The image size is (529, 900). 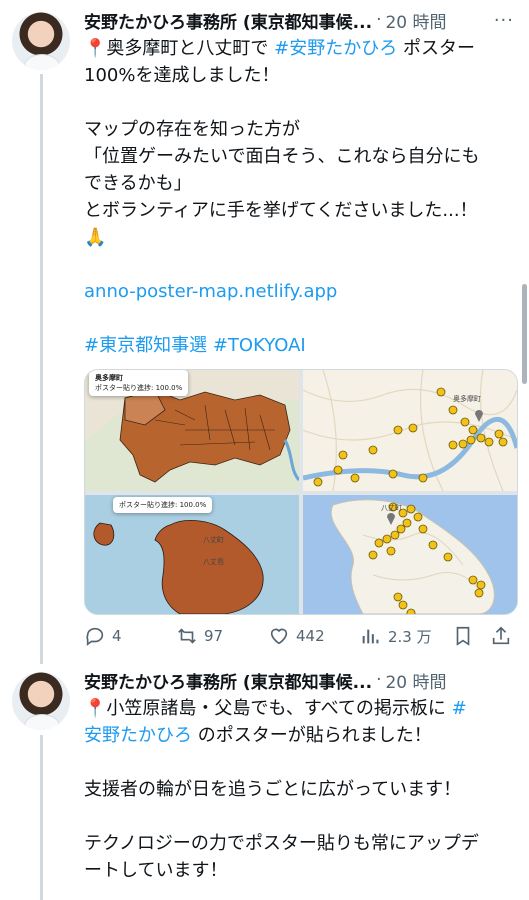 I want to click on views-count: 2.3 万, so click(x=410, y=636).